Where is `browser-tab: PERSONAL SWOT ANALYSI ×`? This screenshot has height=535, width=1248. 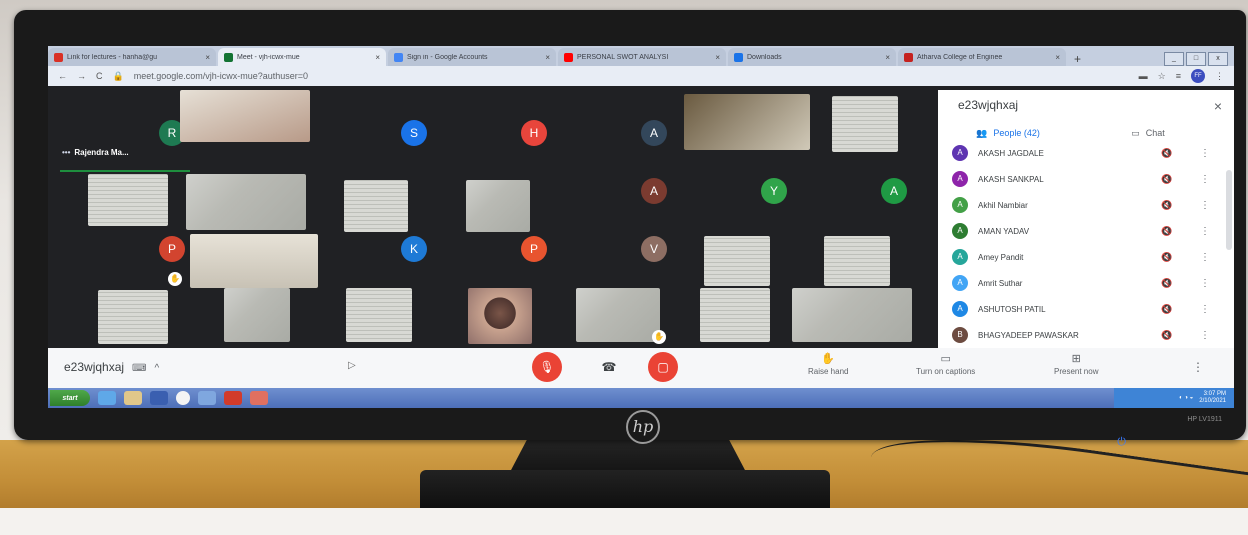
browser-tab: PERSONAL SWOT ANALYSI × is located at coordinates (642, 57).